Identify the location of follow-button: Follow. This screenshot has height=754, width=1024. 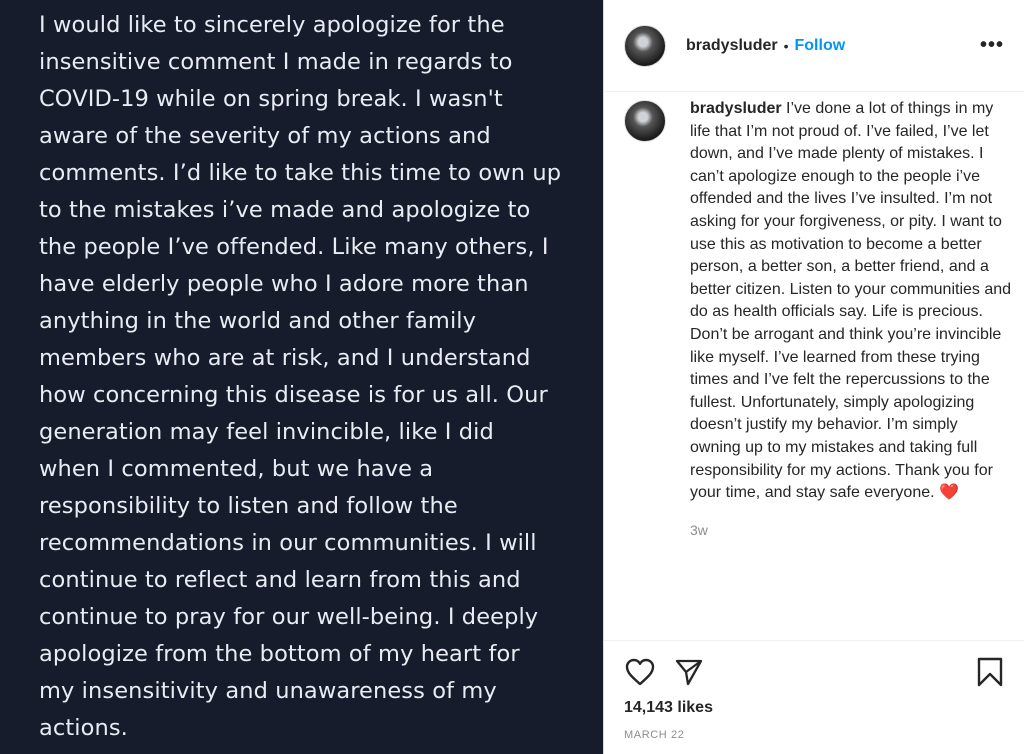
(820, 46).